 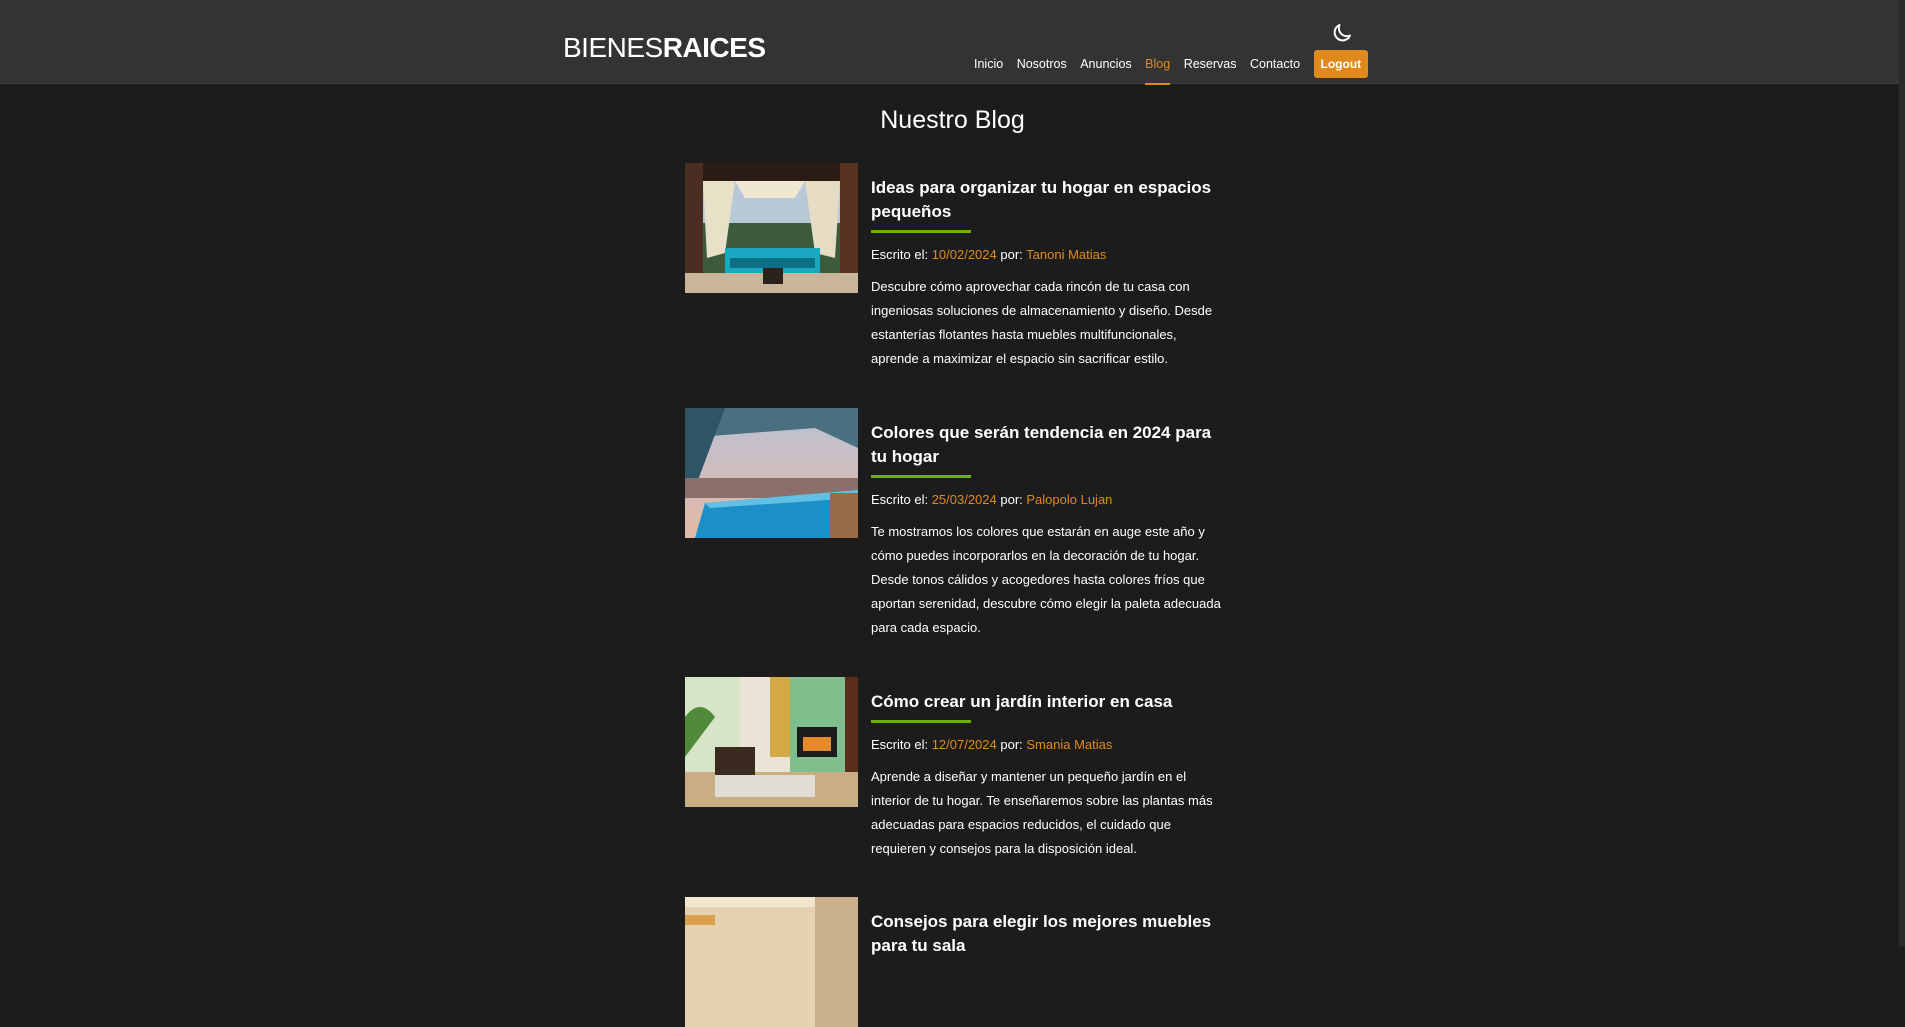 I want to click on moon-icon, so click(x=1342, y=33).